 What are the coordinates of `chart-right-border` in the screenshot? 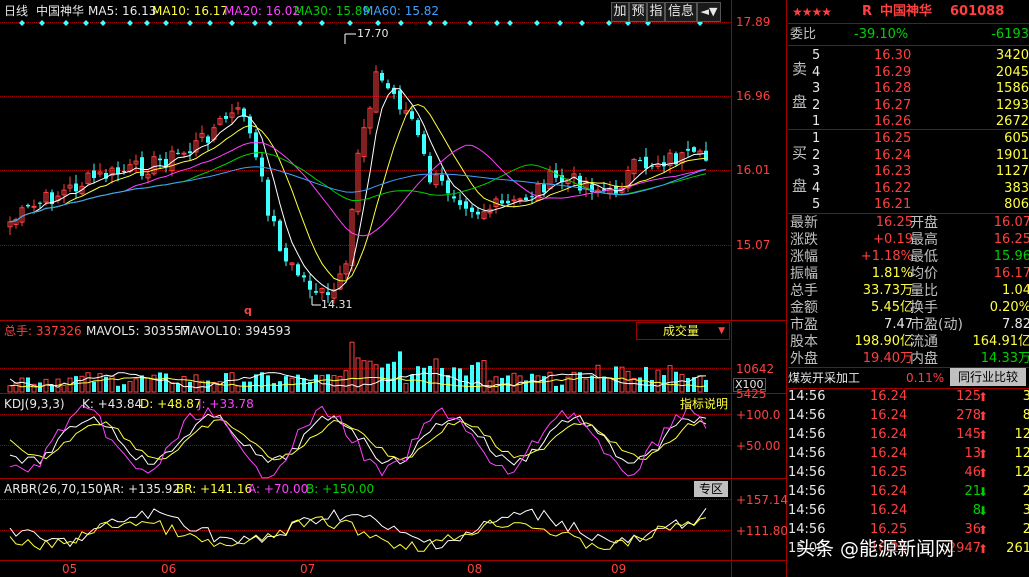 It's located at (731, 288).